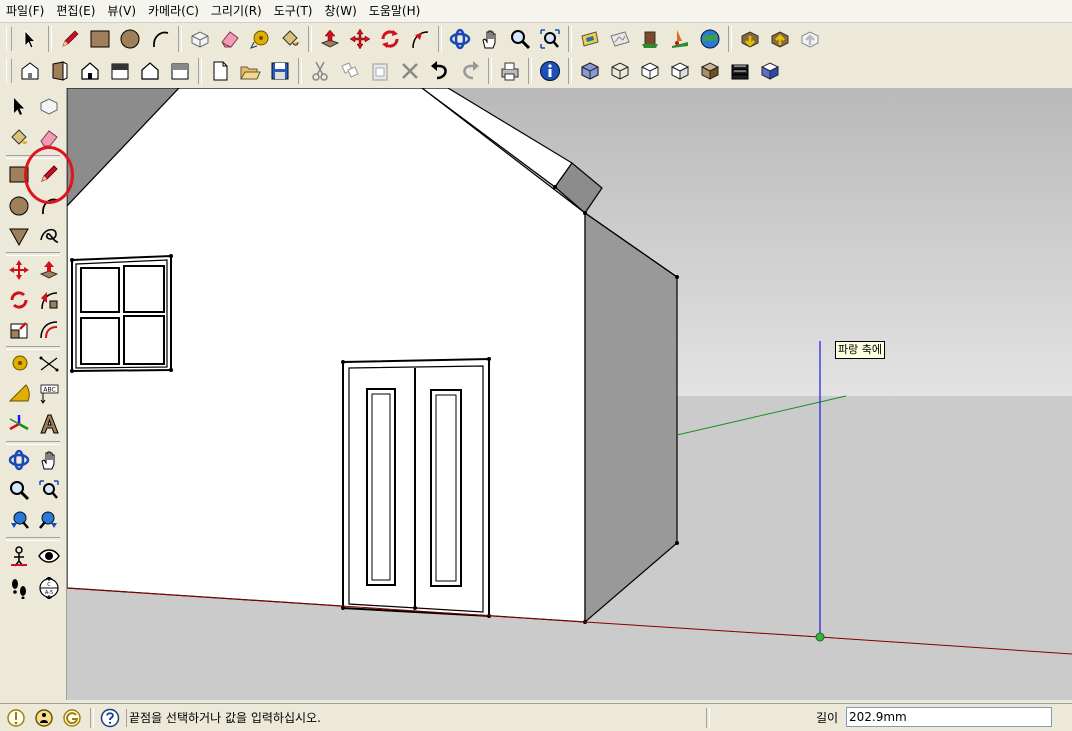  Describe the element at coordinates (19, 138) in the screenshot. I see `left-paint-bucket-button` at that location.